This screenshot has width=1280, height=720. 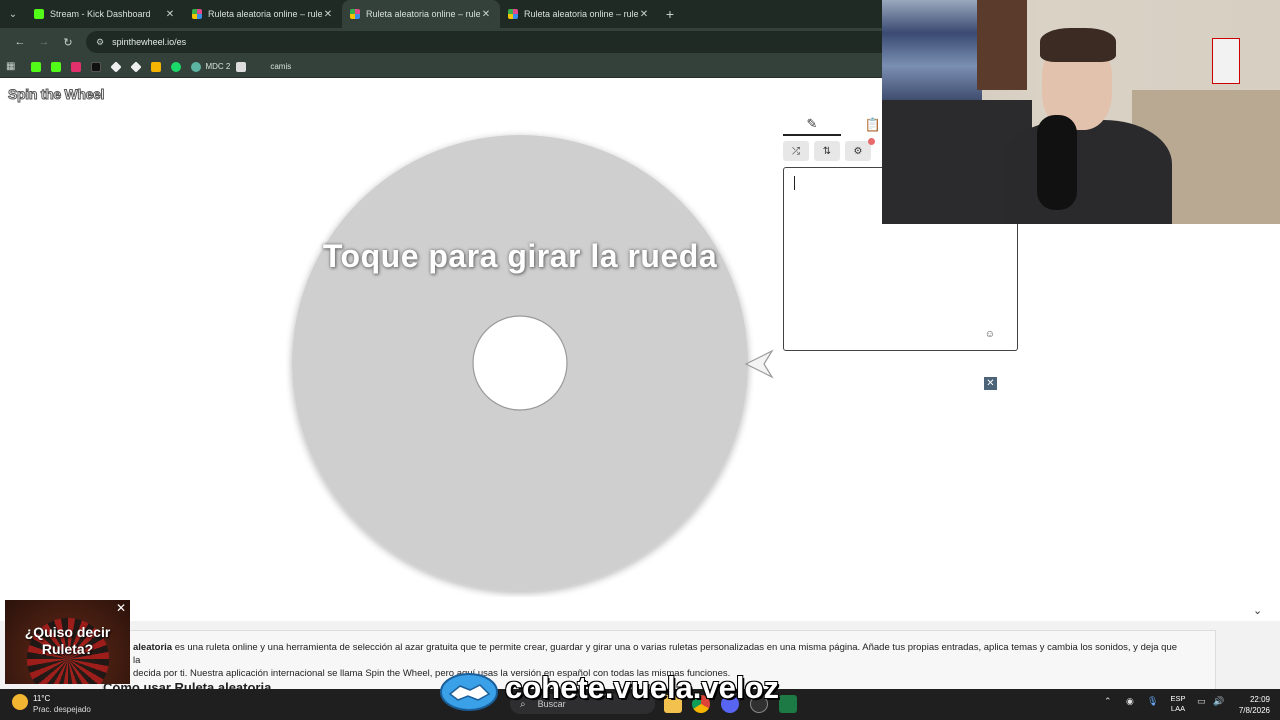 What do you see at coordinates (39, 14) in the screenshot?
I see `kick-favicon-icon` at bounding box center [39, 14].